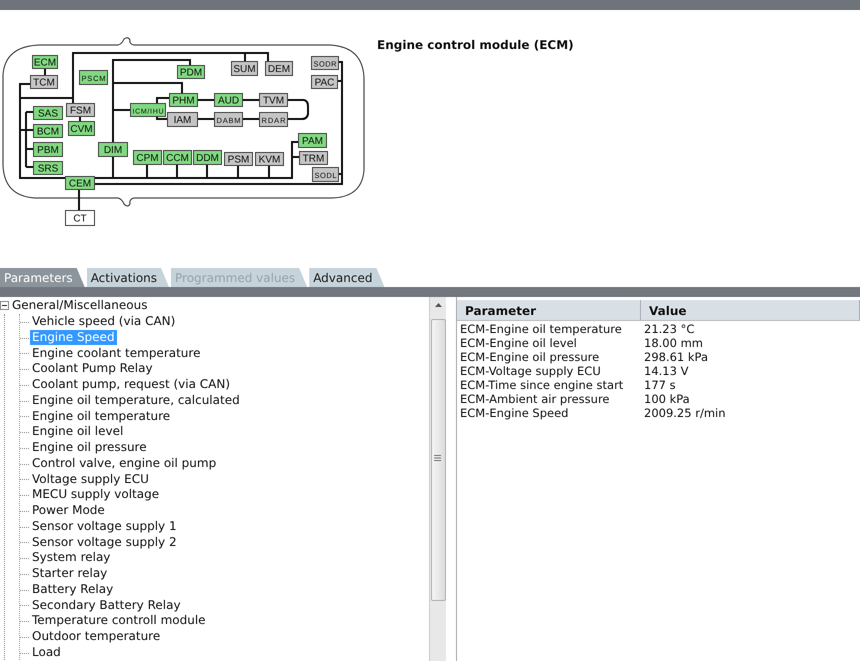  I want to click on tree-item: Control valve, engine oil pump, so click(124, 463).